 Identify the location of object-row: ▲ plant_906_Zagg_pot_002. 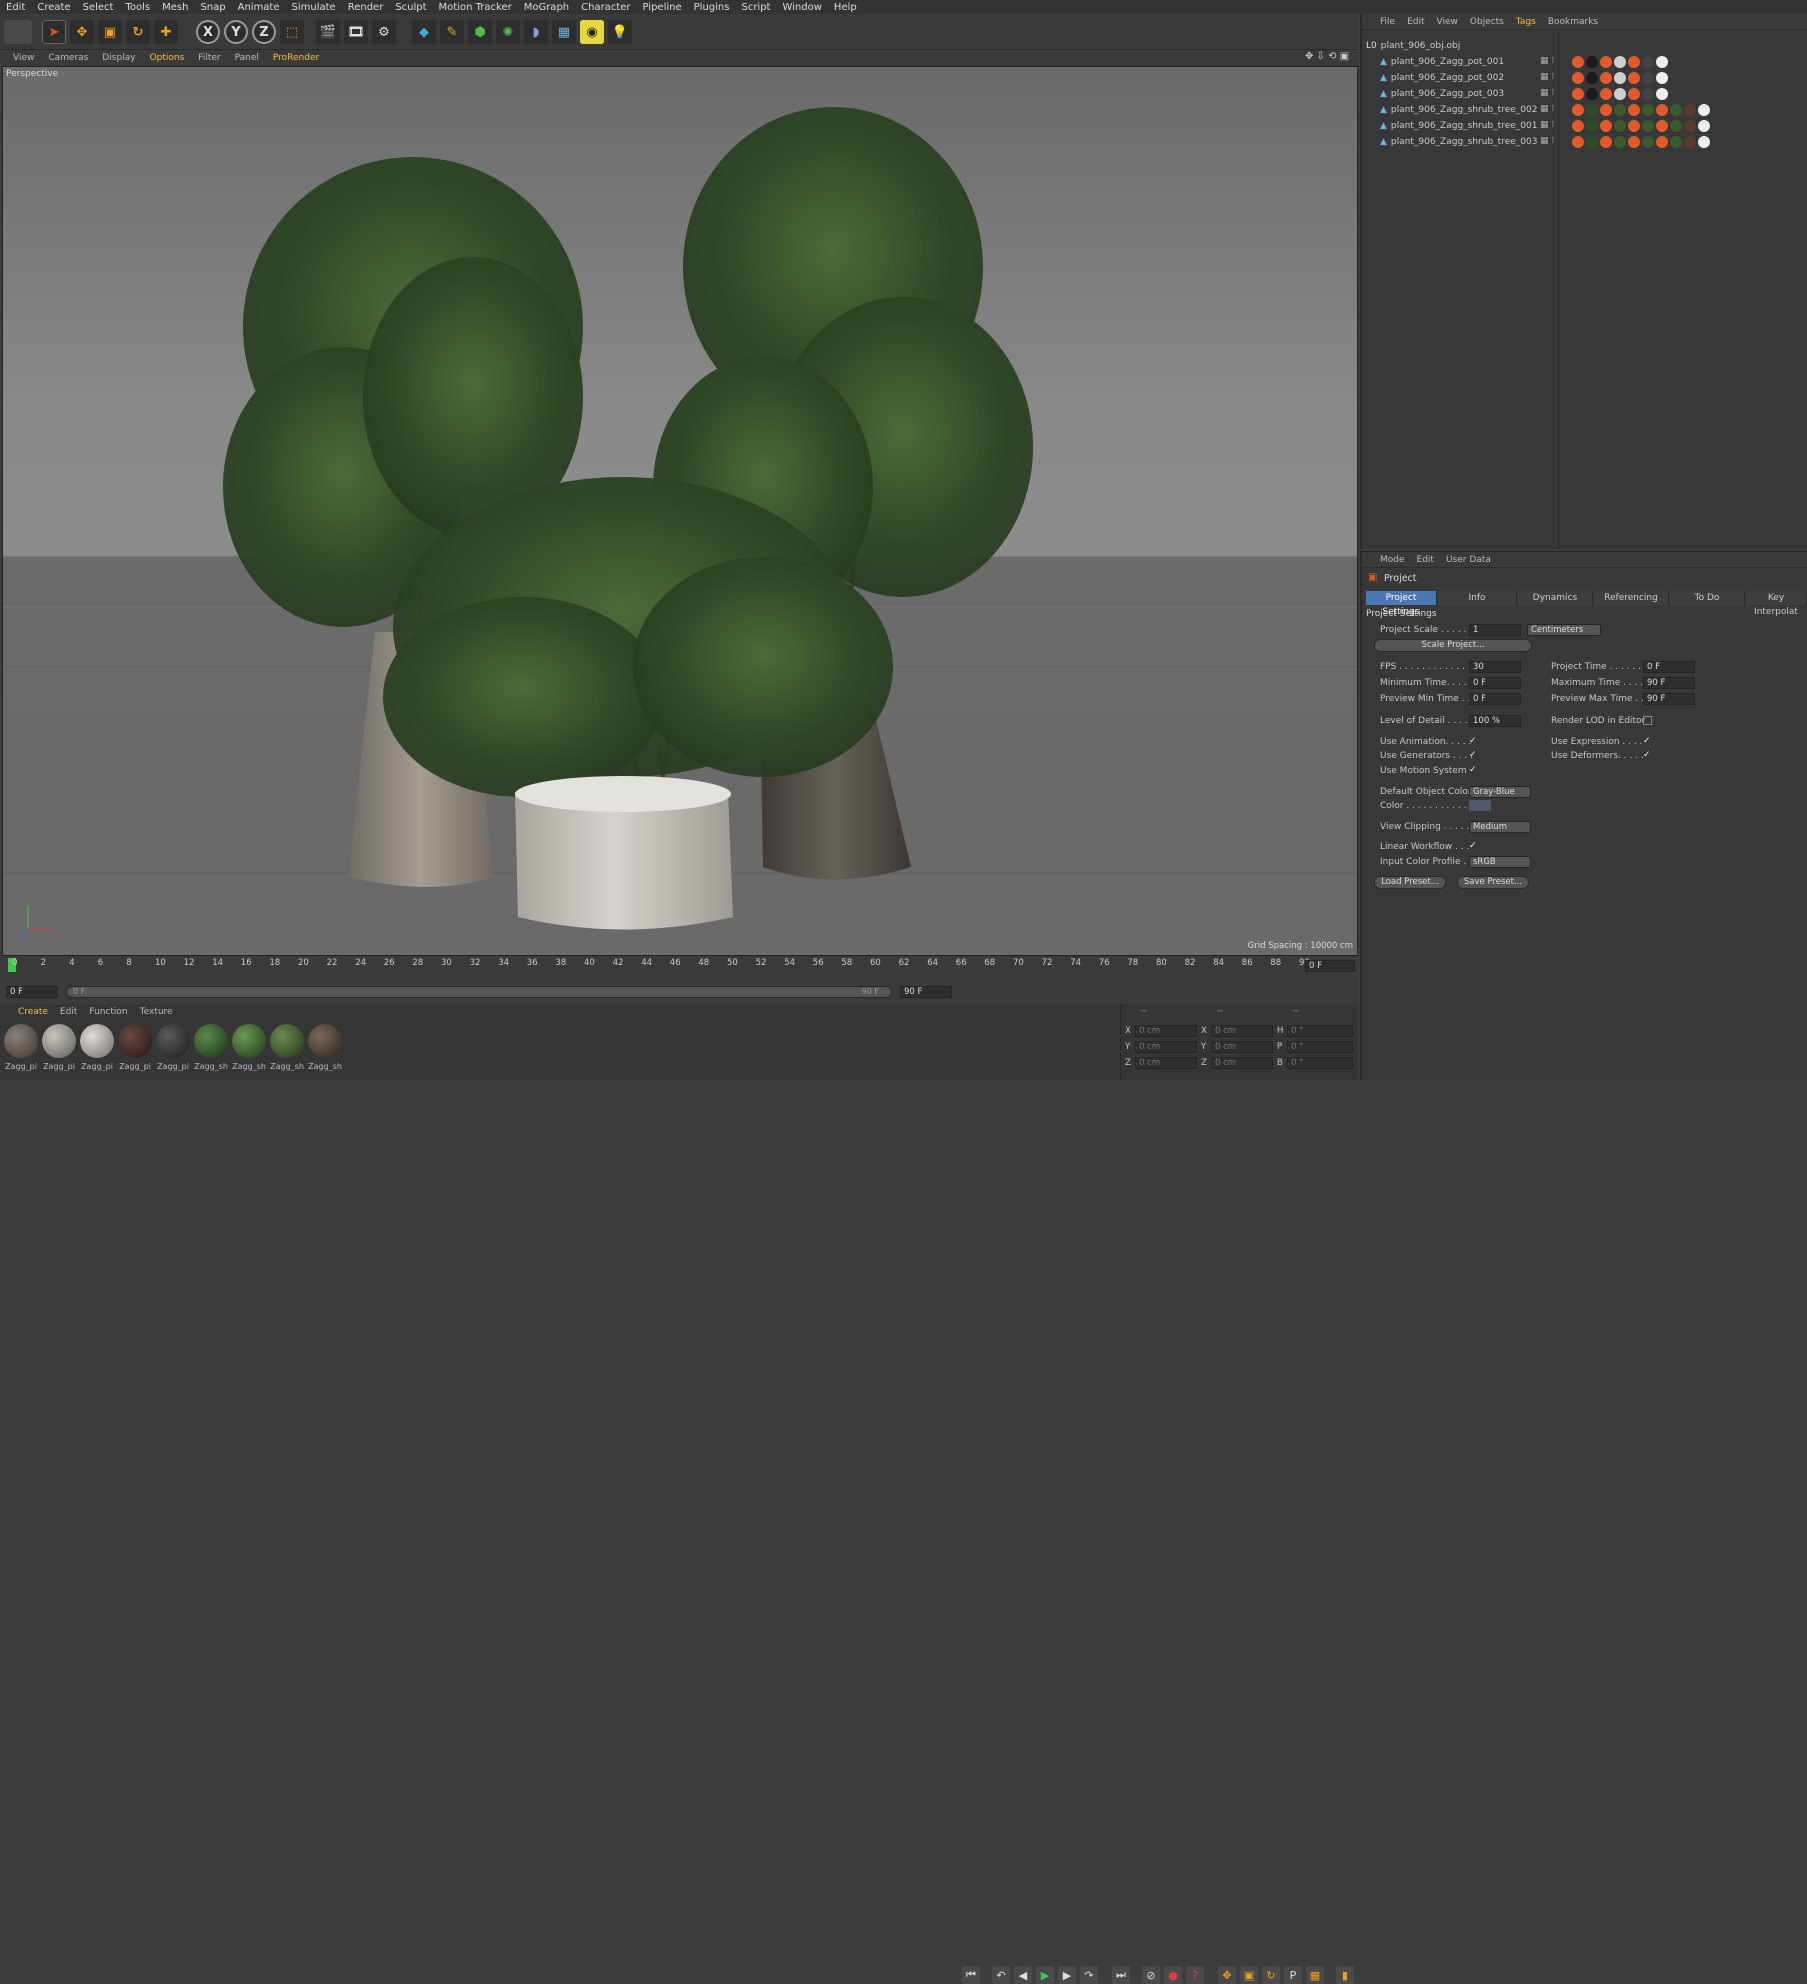
(1442, 78).